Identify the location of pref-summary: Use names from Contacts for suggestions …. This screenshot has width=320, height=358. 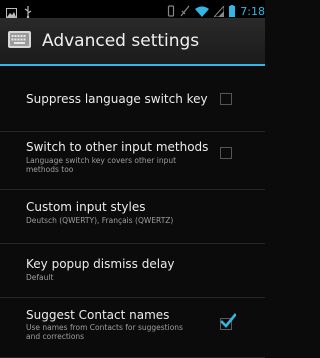
(104, 332).